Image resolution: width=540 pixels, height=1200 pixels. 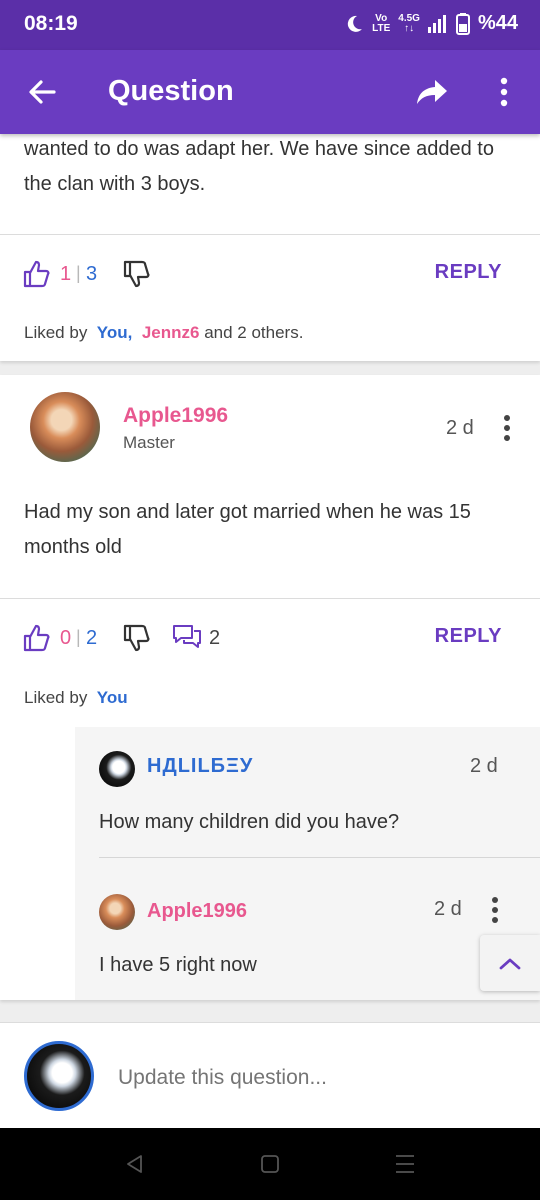 What do you see at coordinates (197, 911) in the screenshot?
I see `reply-username: Apple1996` at bounding box center [197, 911].